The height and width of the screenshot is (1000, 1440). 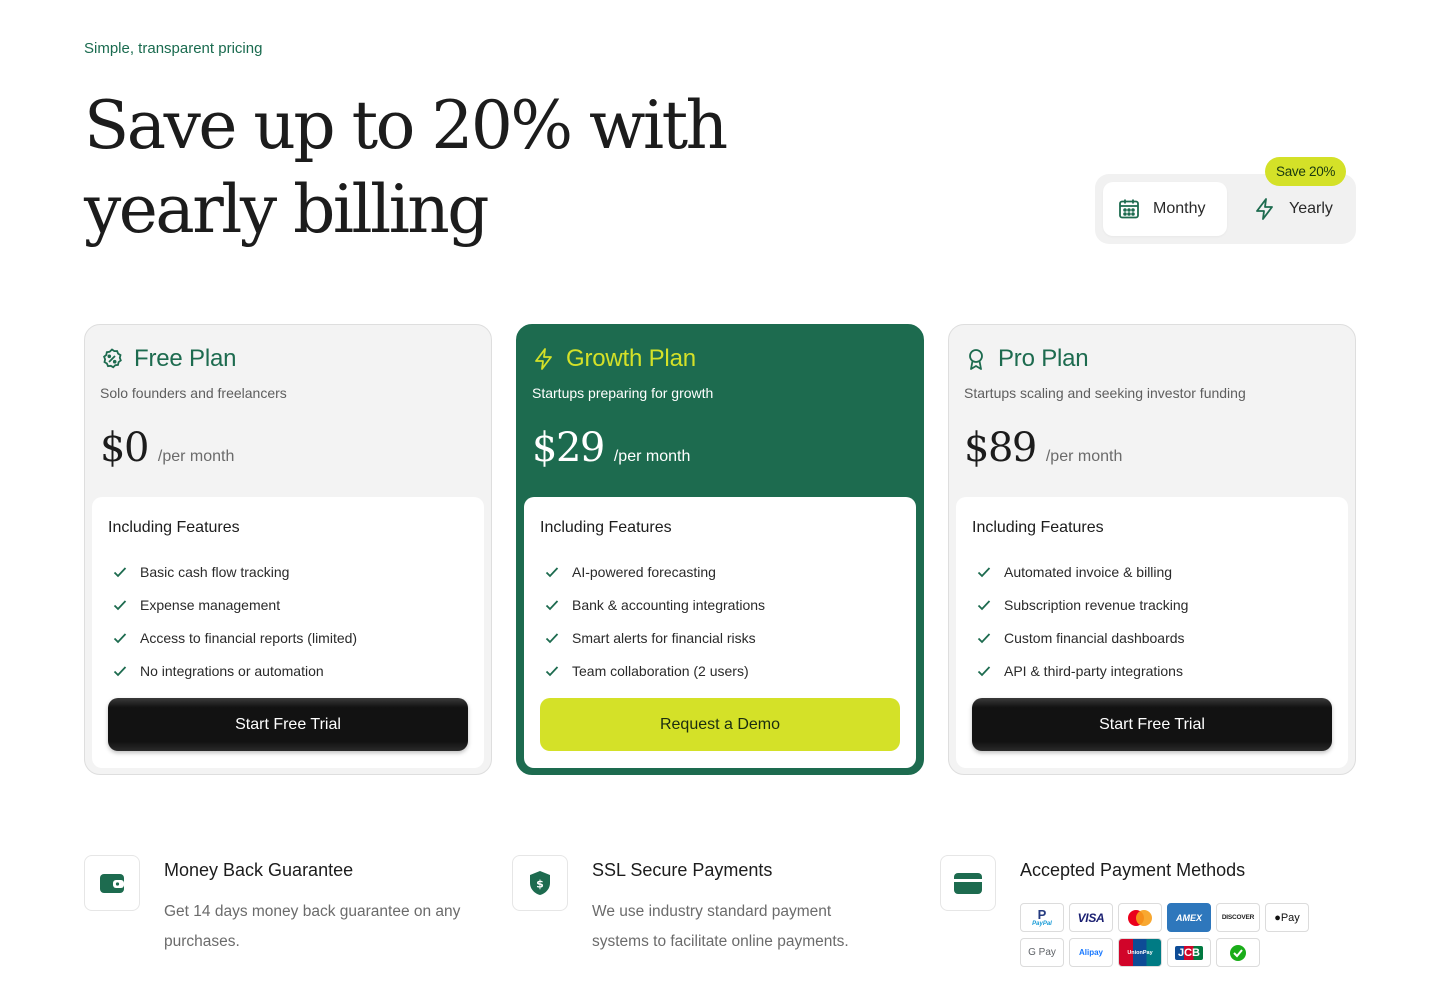 What do you see at coordinates (1140, 952) in the screenshot?
I see `unionpay-icon: UnionPay` at bounding box center [1140, 952].